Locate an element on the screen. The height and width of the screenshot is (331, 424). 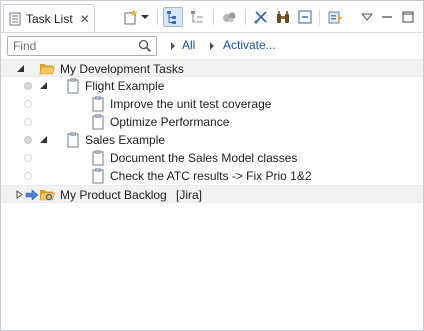
task-list-icon is located at coordinates (15, 18).